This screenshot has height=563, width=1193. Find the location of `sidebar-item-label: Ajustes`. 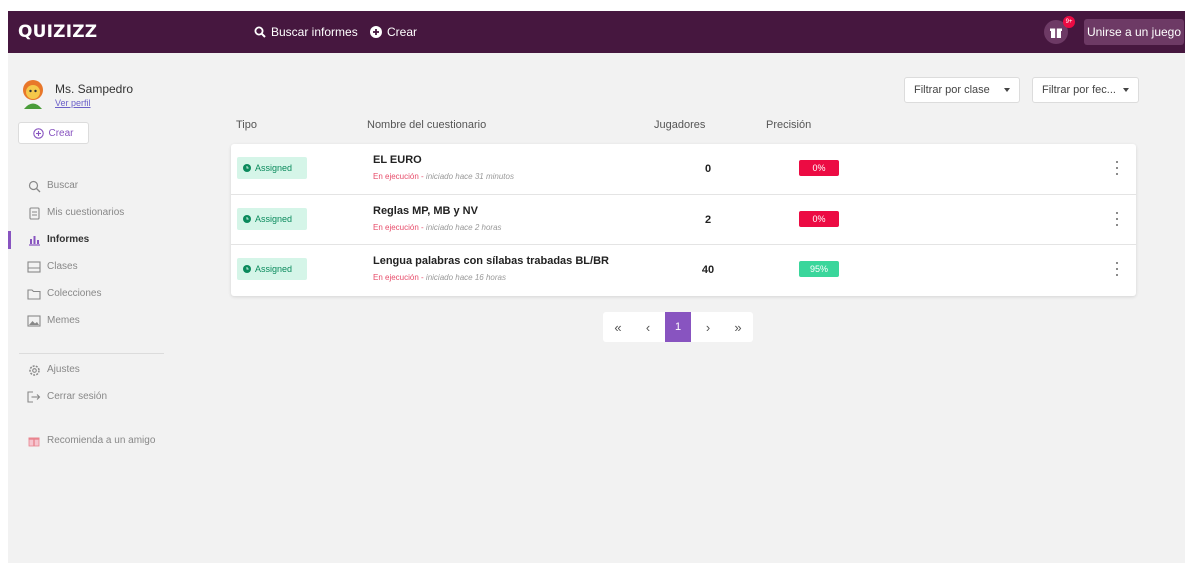

sidebar-item-label: Ajustes is located at coordinates (63, 369).